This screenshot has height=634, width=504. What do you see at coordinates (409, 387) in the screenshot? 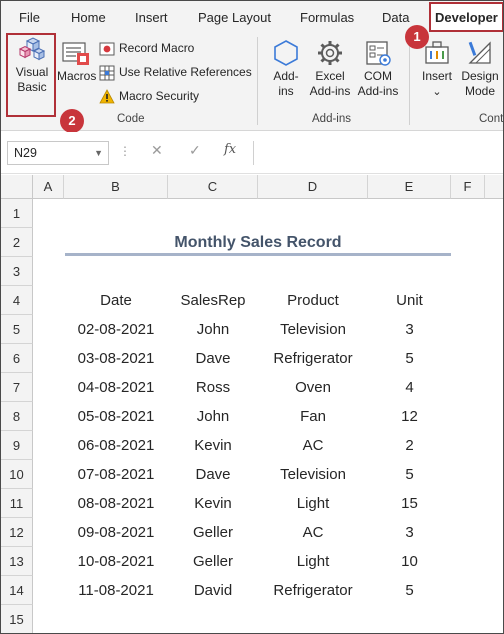
I see `cell-unit: 4` at bounding box center [409, 387].